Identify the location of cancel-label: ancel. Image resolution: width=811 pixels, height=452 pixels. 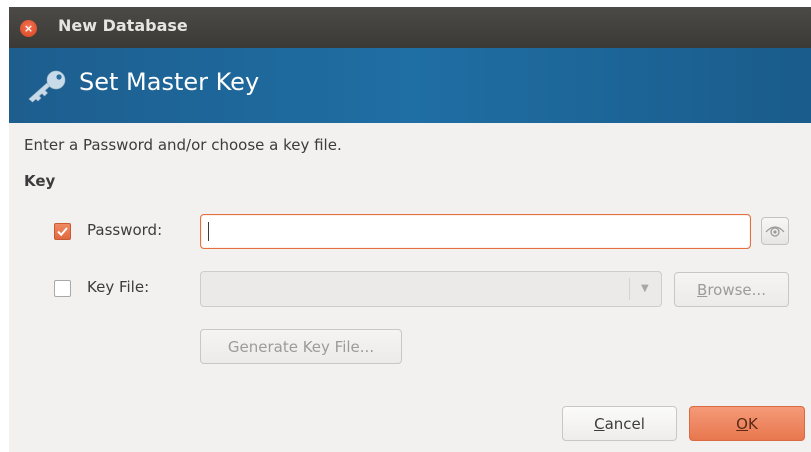
(624, 423).